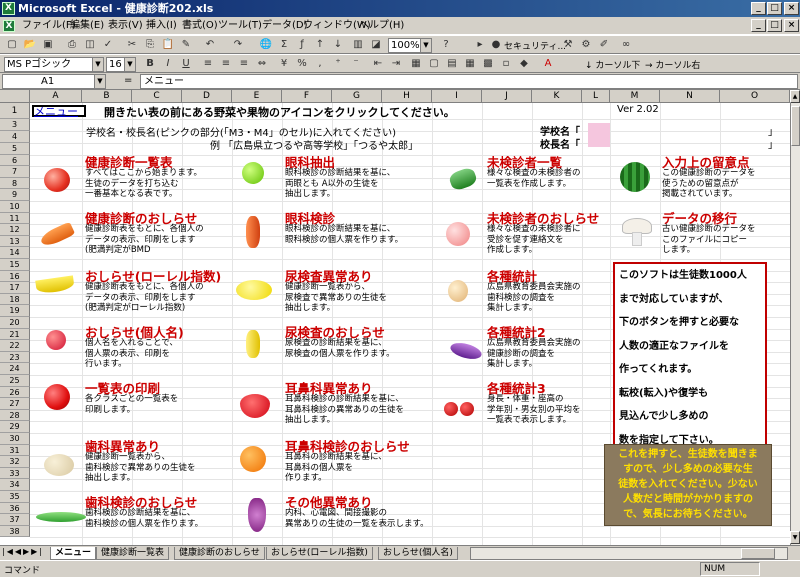  I want to click on print-icon: ⎙, so click(72, 45).